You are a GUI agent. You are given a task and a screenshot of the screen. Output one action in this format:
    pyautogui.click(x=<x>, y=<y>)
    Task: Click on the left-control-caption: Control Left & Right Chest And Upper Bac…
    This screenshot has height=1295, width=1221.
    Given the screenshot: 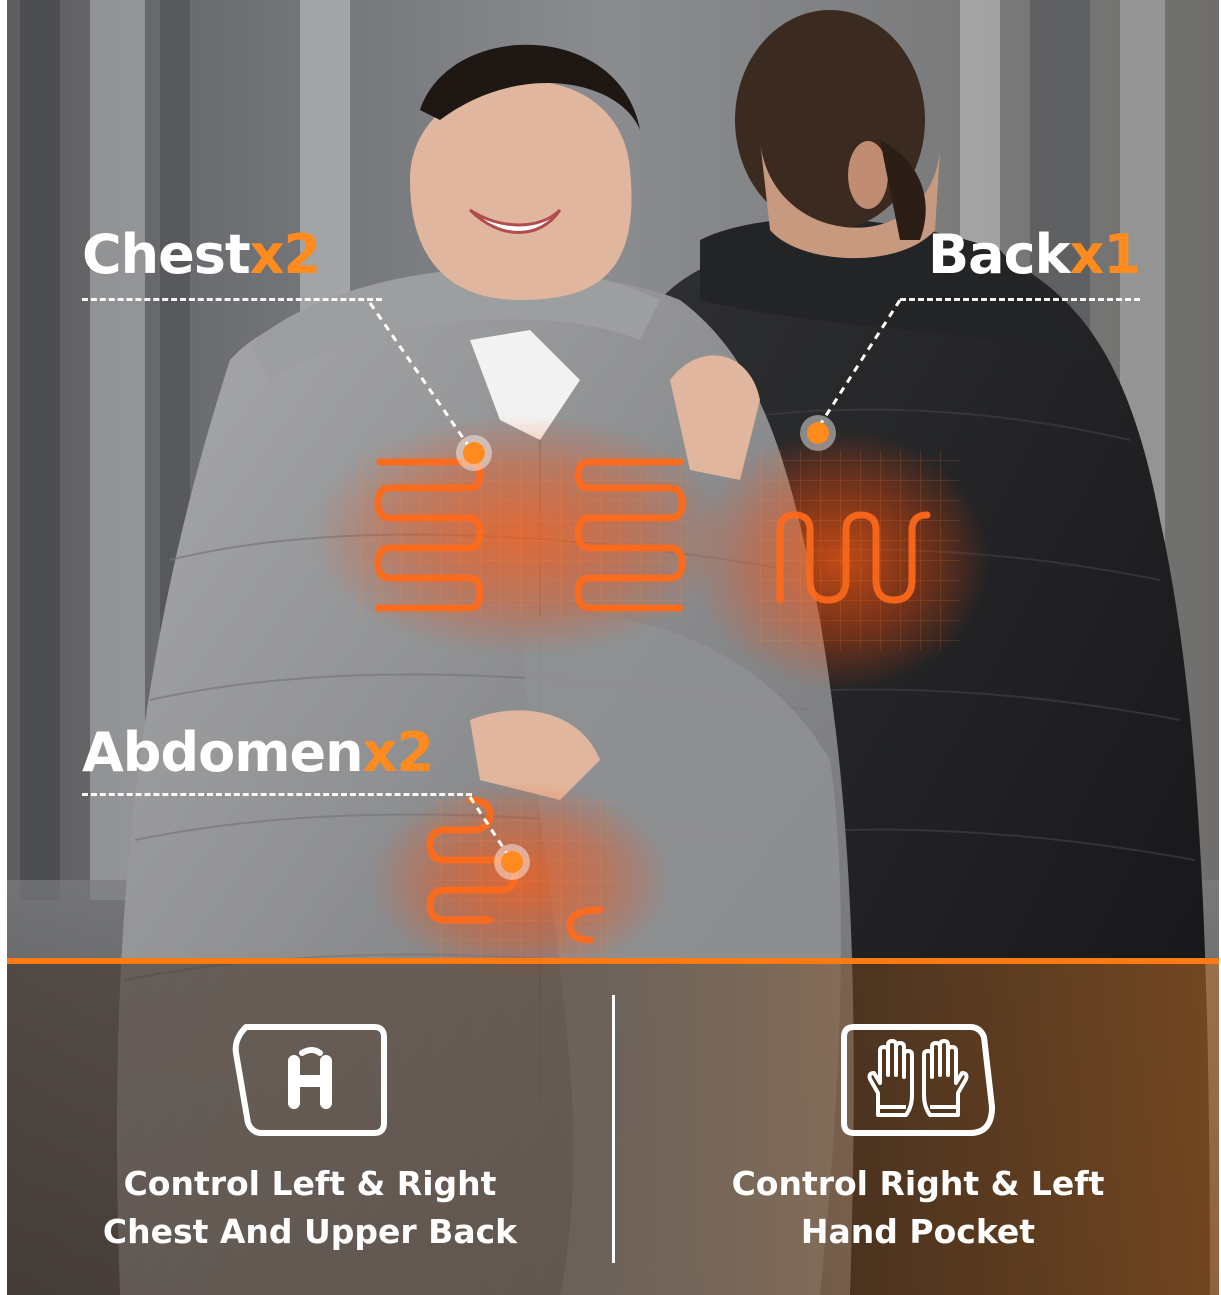 What is the action you would take?
    pyautogui.click(x=310, y=1208)
    